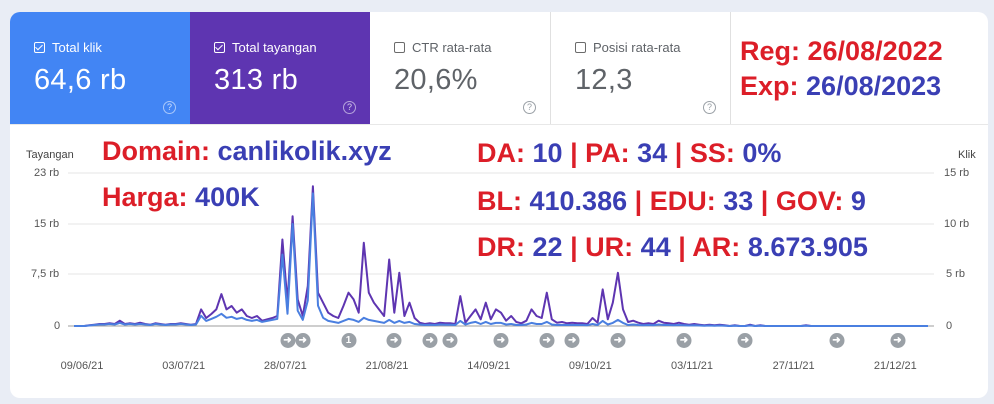 The image size is (994, 404). Describe the element at coordinates (184, 366) in the screenshot. I see `x-tick-label: 03/07/21` at that location.